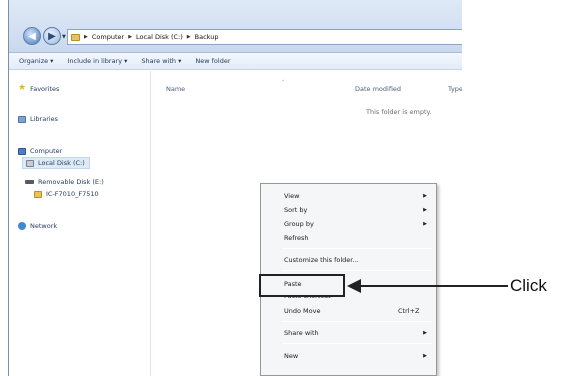 The width and height of the screenshot is (581, 376). Describe the element at coordinates (72, 194) in the screenshot. I see `nav-item-label: IC-F7010_F7510` at that location.